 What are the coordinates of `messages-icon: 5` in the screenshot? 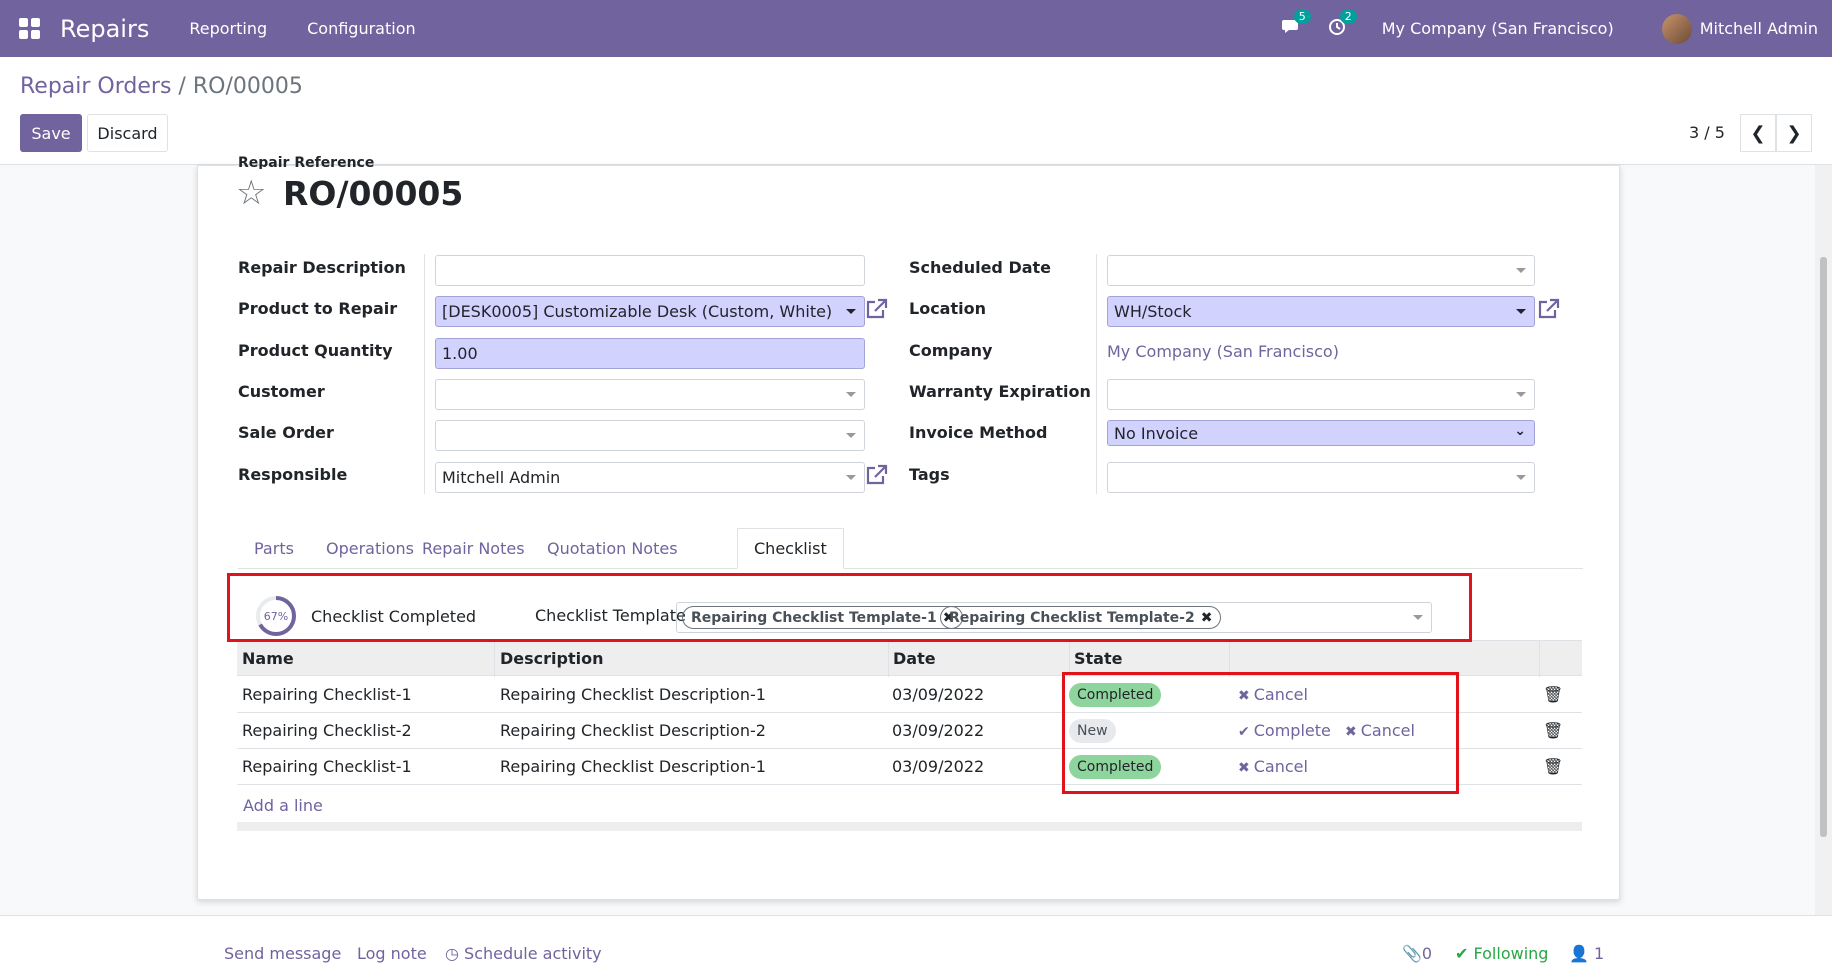 It's located at (1296, 24).